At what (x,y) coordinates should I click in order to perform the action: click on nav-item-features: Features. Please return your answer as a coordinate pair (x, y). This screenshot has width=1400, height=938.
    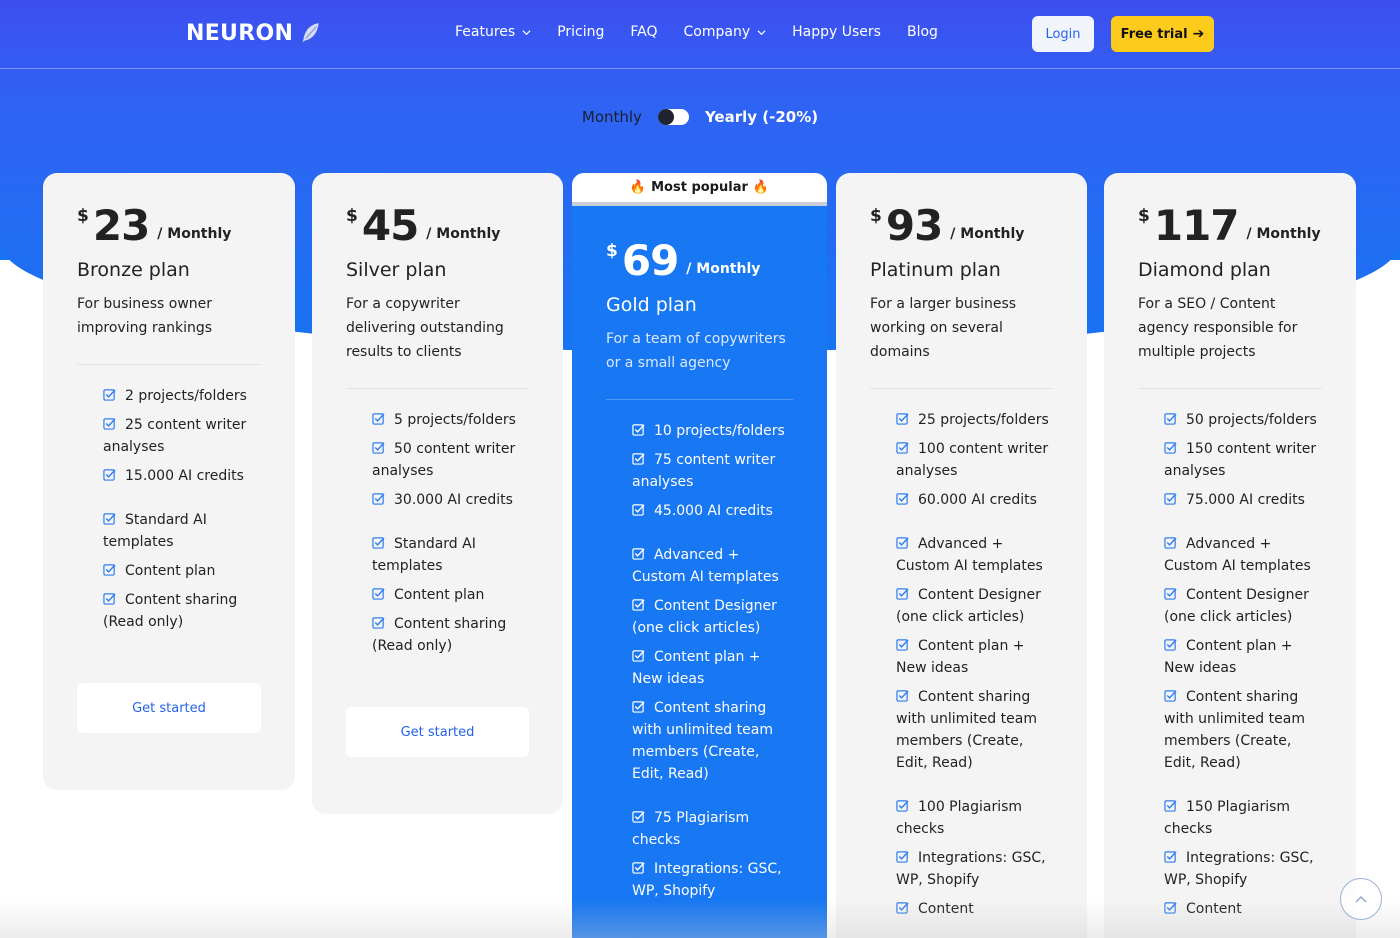
    Looking at the image, I should click on (493, 32).